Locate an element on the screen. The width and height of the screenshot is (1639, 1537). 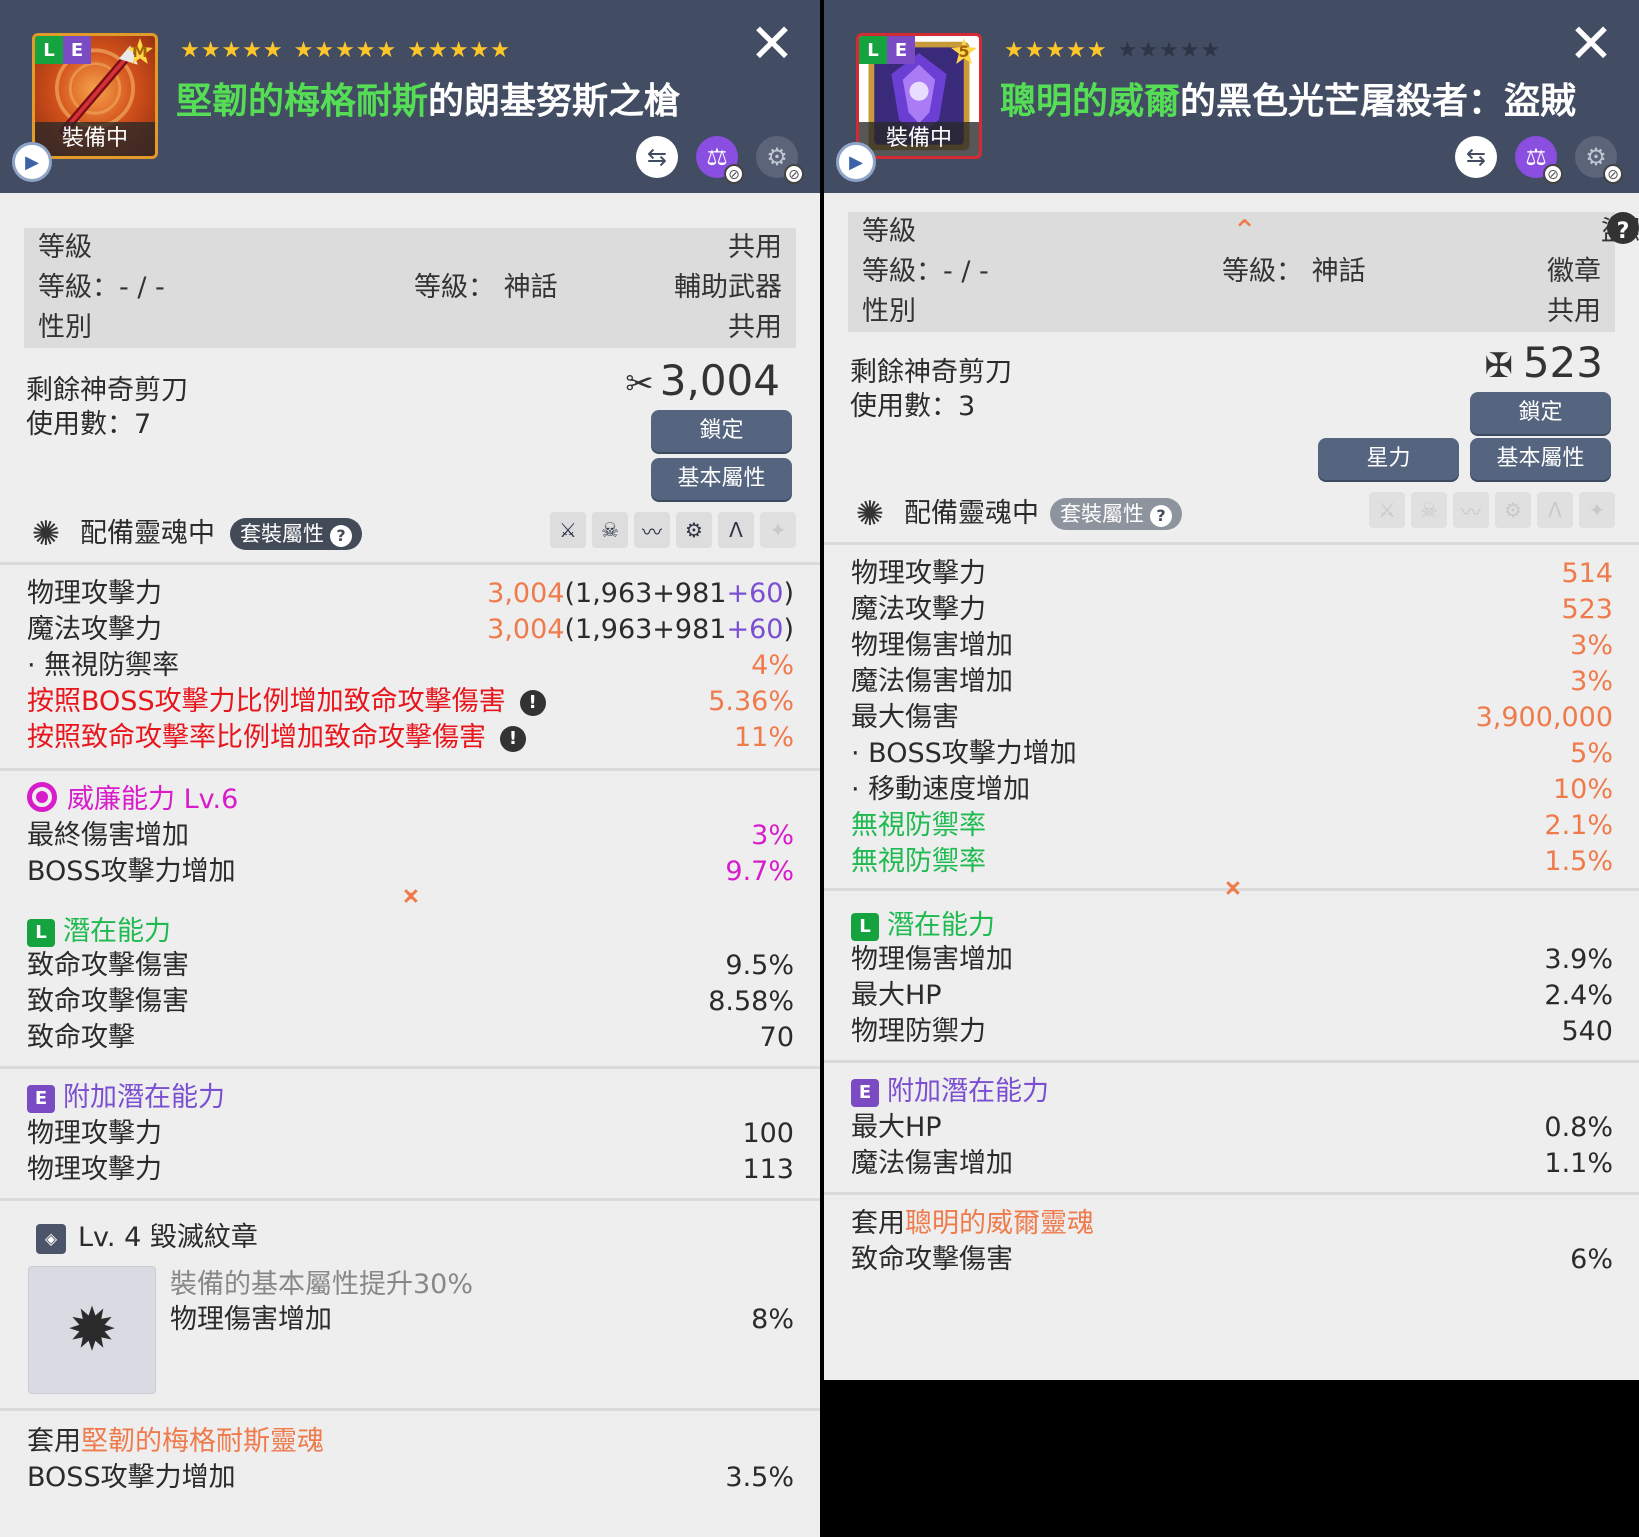
stat-row: 魔法攻擊力 523 is located at coordinates (1232, 609).